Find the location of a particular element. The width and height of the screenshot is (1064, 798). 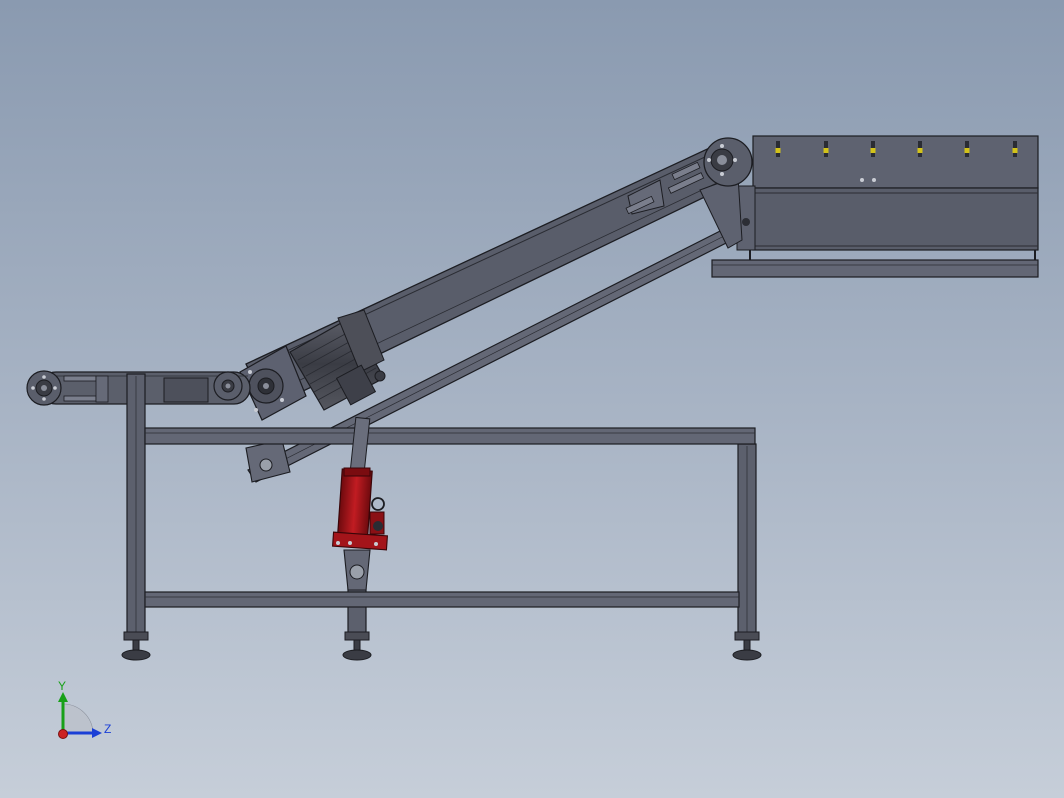

tail-pulley-left is located at coordinates (44, 388).